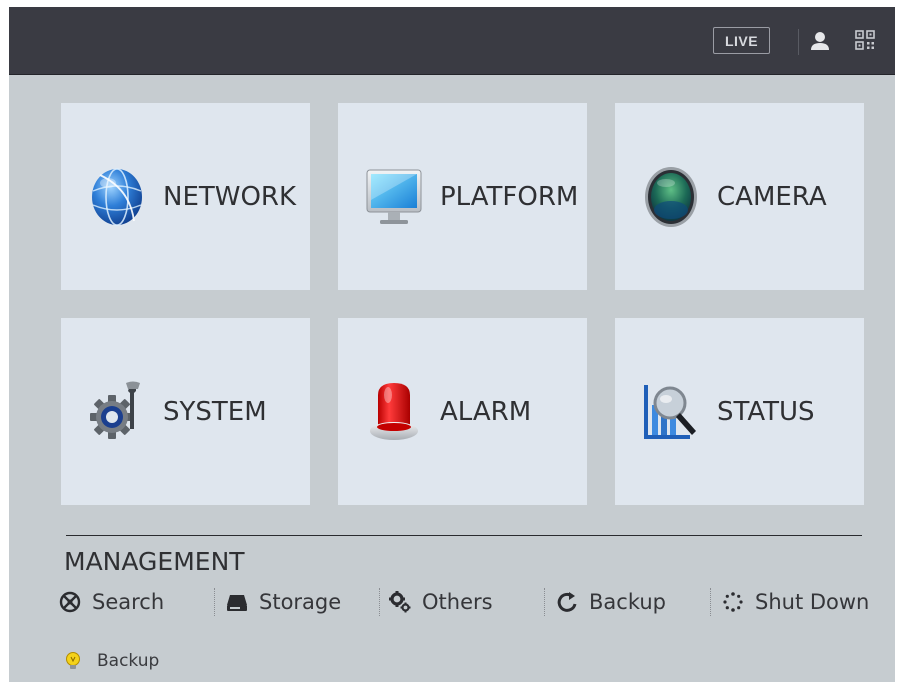  Describe the element at coordinates (394, 412) in the screenshot. I see `alarm-siren-icon` at that location.